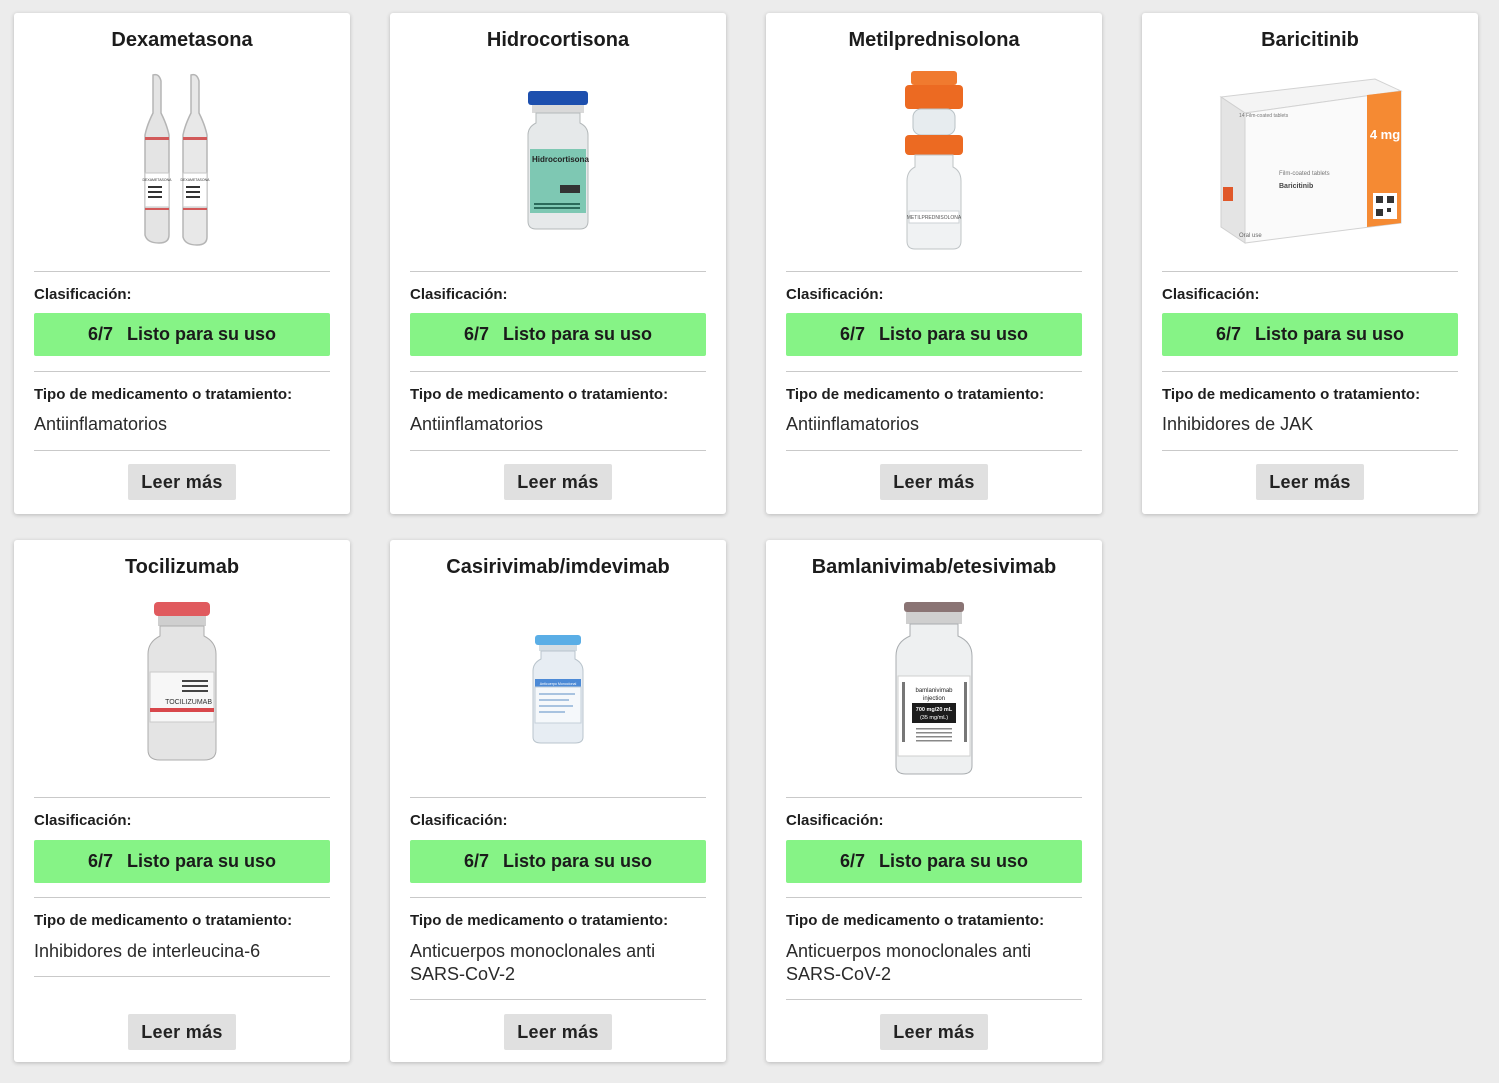 This screenshot has height=1083, width=1499. I want to click on card-title: Metilprednisolona, so click(934, 40).